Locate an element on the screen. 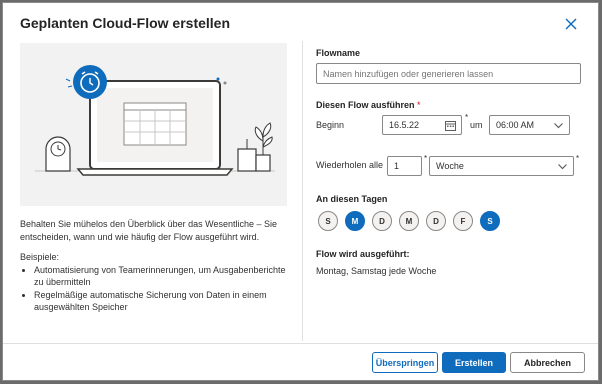  close-icon is located at coordinates (571, 24).